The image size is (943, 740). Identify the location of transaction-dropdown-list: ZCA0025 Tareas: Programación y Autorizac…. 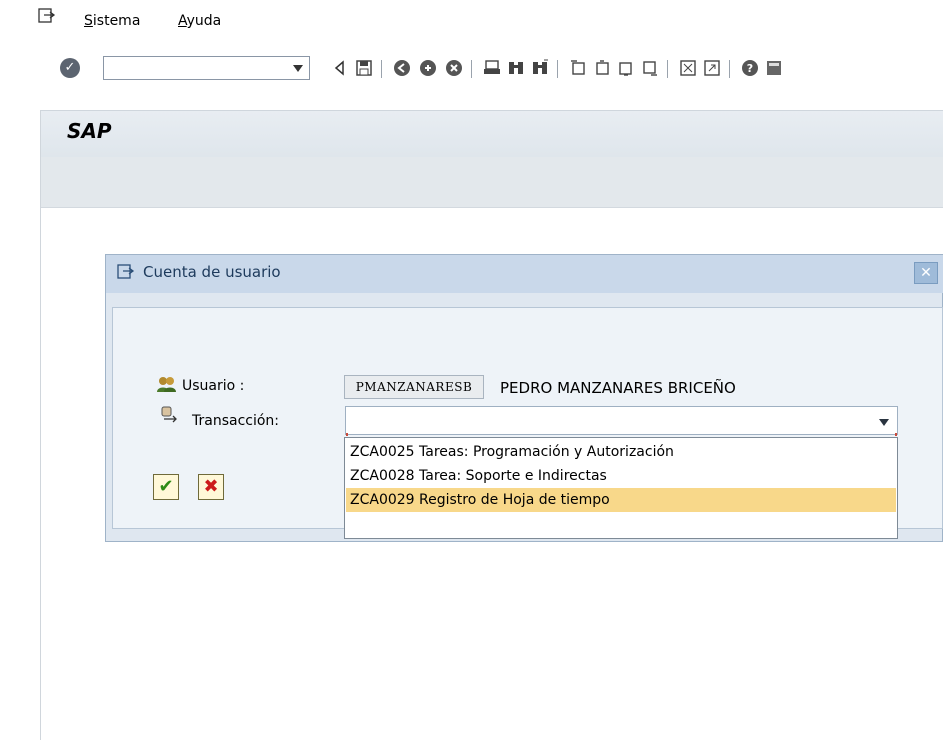
(621, 488).